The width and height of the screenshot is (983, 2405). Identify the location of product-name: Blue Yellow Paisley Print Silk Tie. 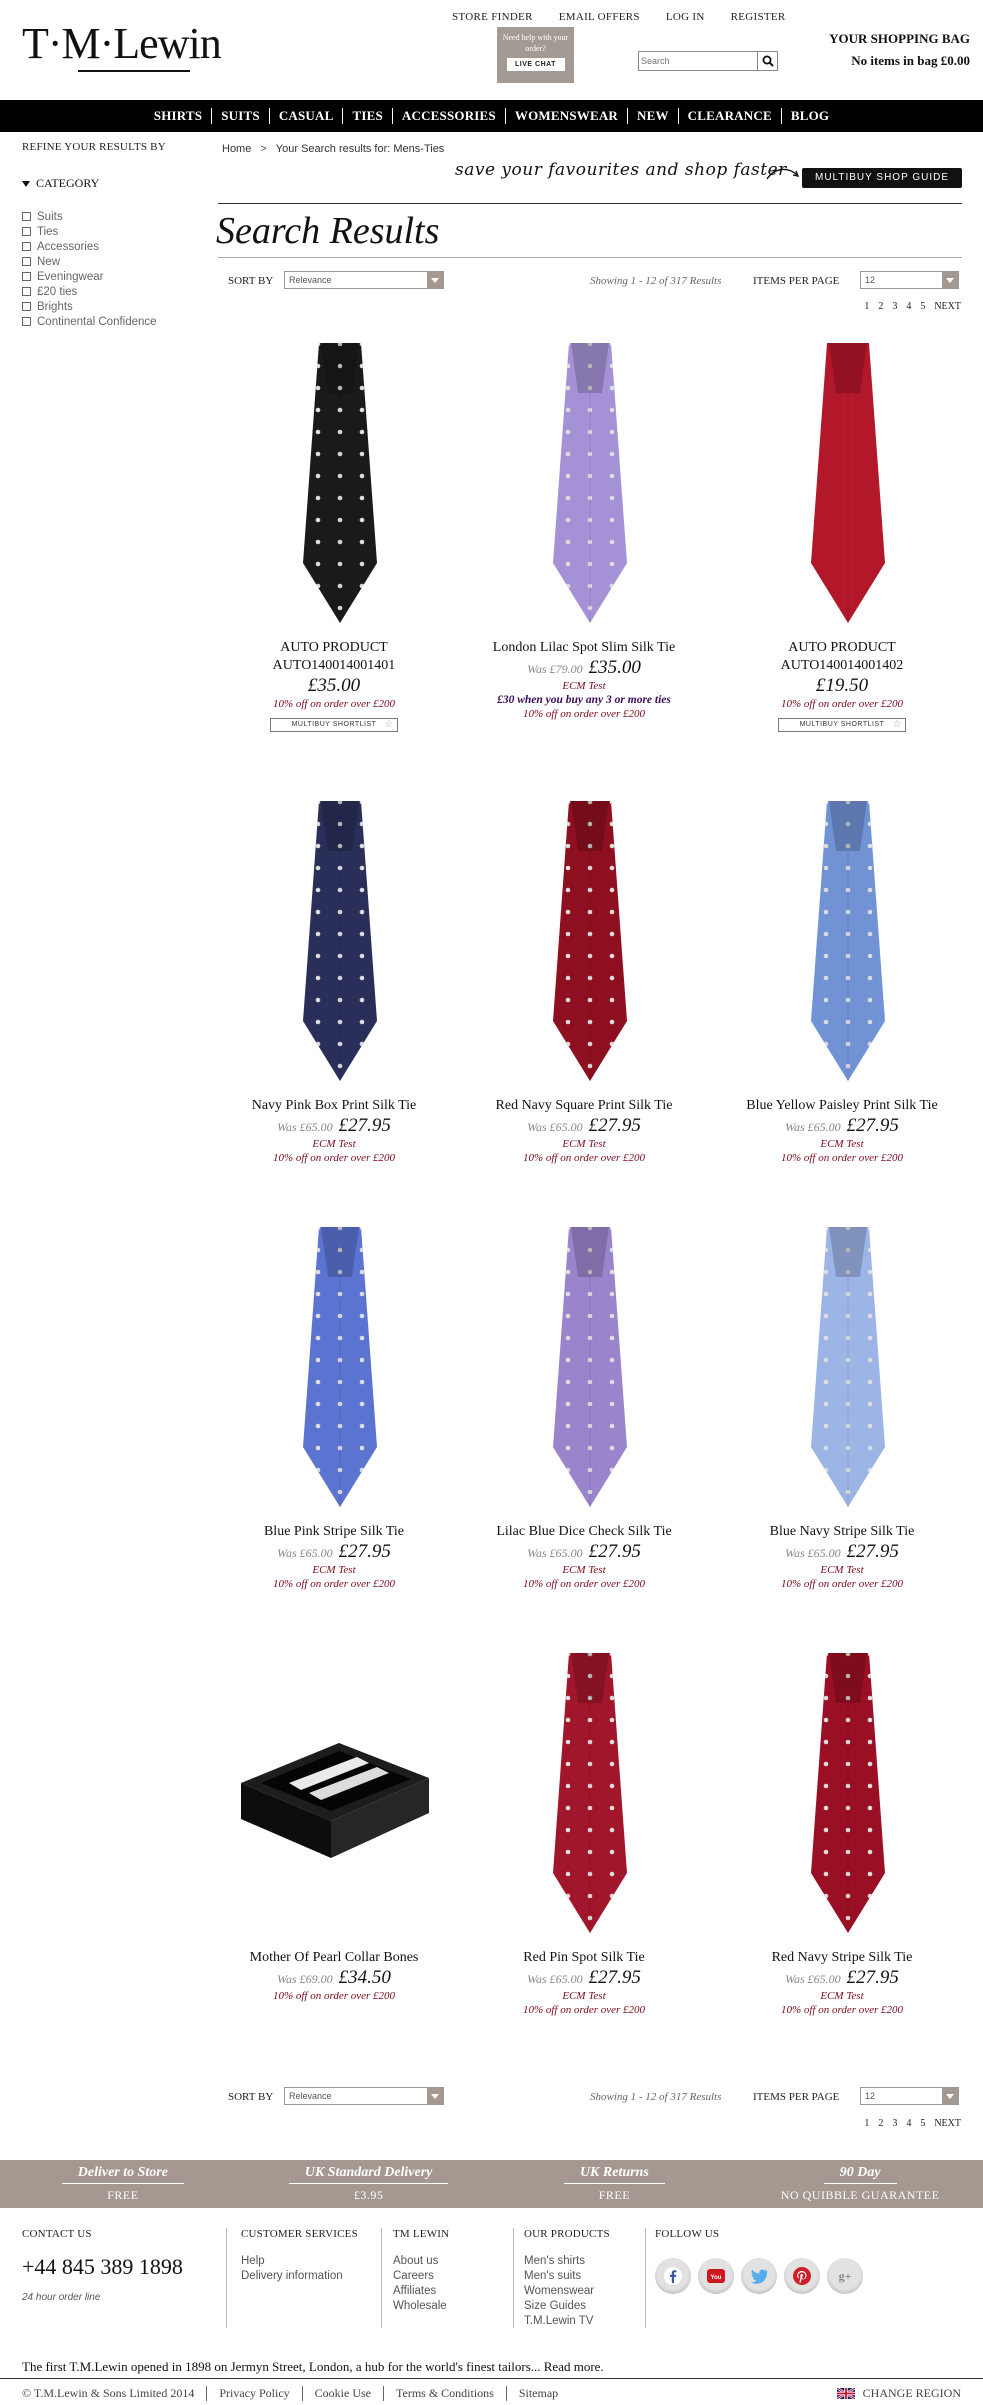
(842, 1106).